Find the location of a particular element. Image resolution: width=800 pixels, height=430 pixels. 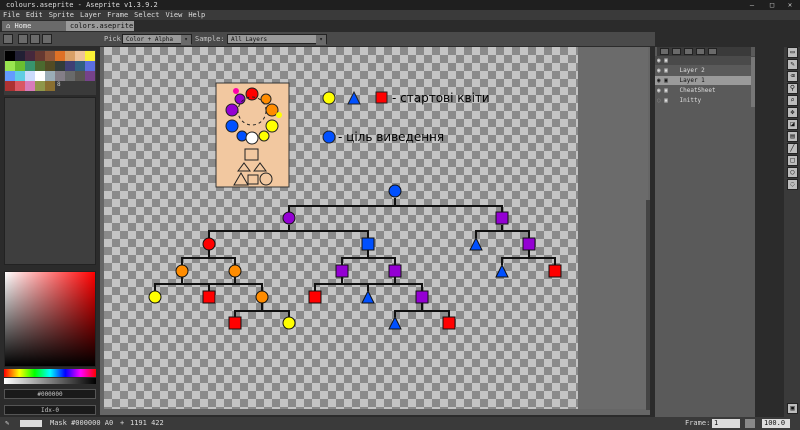

next-frame-button is located at coordinates (700, 51).